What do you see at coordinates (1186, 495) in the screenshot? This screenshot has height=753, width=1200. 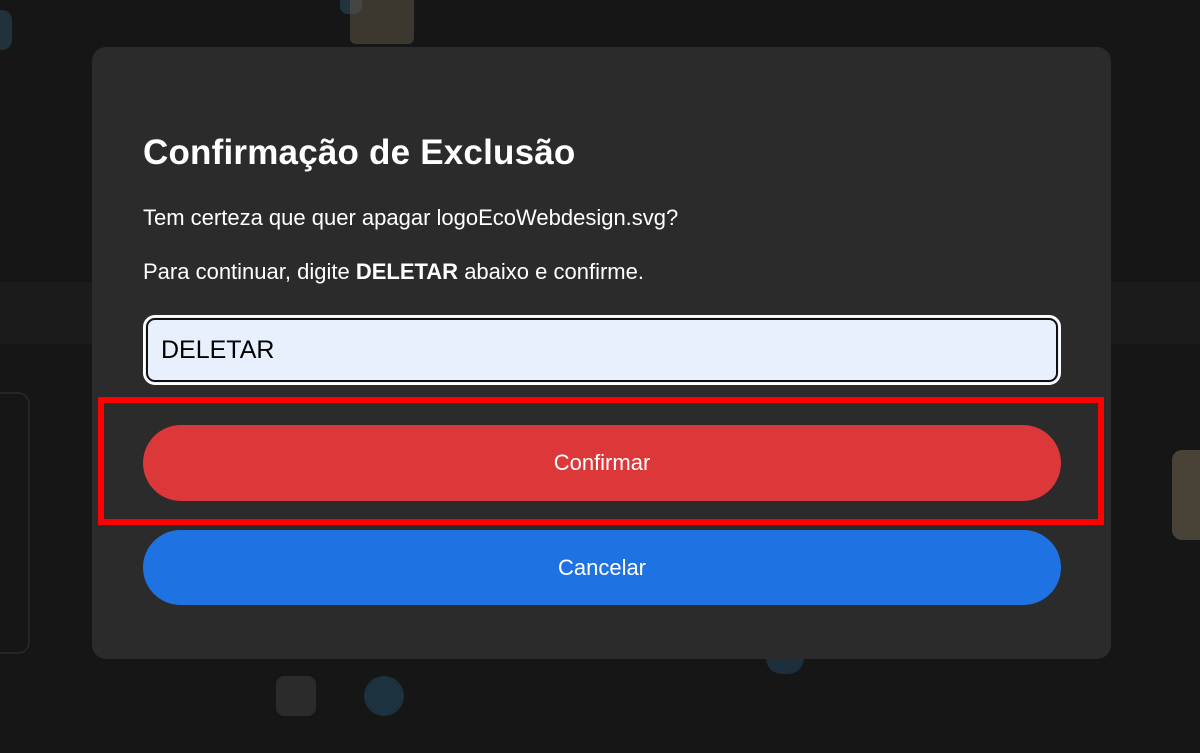 I see `background-file-card` at bounding box center [1186, 495].